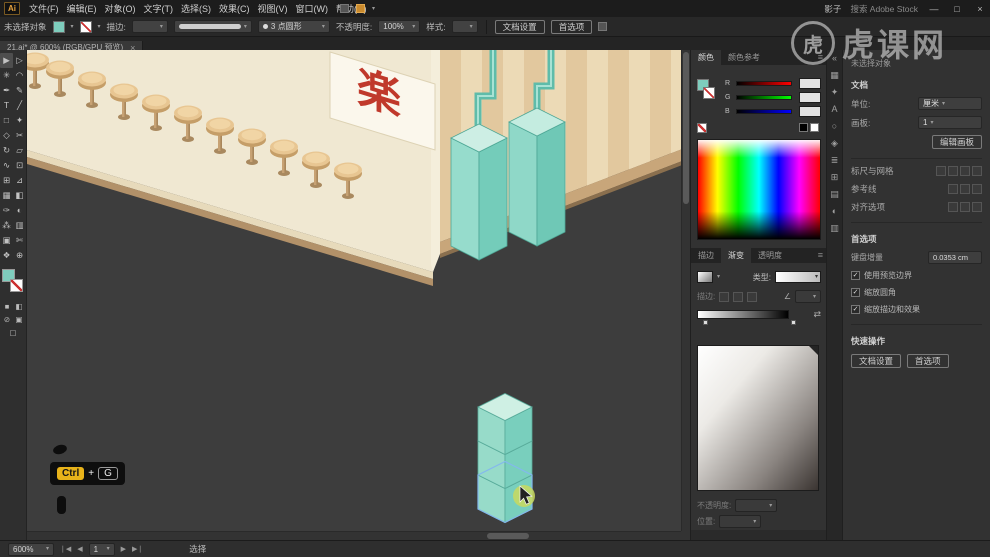  What do you see at coordinates (752, 296) in the screenshot?
I see `stroke-gradient-across-icon` at bounding box center [752, 296].